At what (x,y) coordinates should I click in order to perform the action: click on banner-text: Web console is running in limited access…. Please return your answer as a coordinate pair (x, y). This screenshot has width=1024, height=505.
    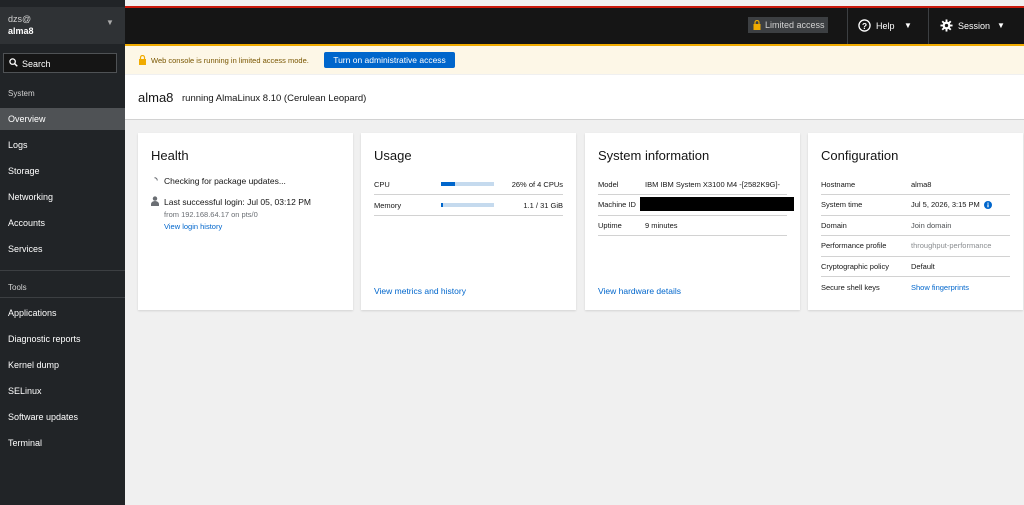
    Looking at the image, I should click on (230, 60).